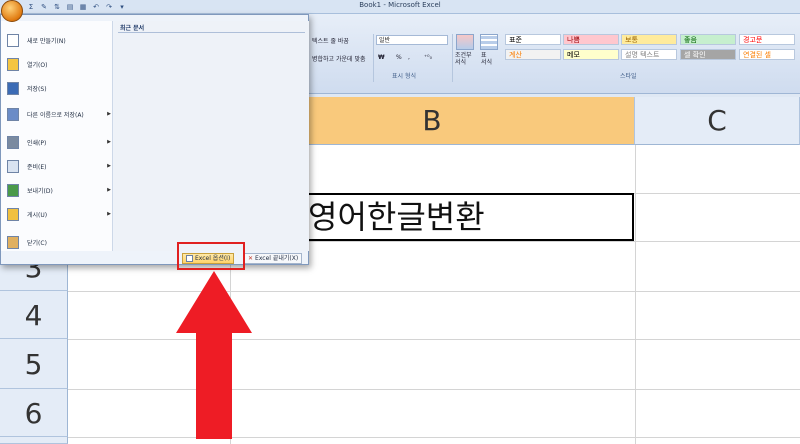 Image resolution: width=800 pixels, height=444 pixels. I want to click on menu-item-3: 다른 이름으로 저장(A) ▶, so click(58, 114).